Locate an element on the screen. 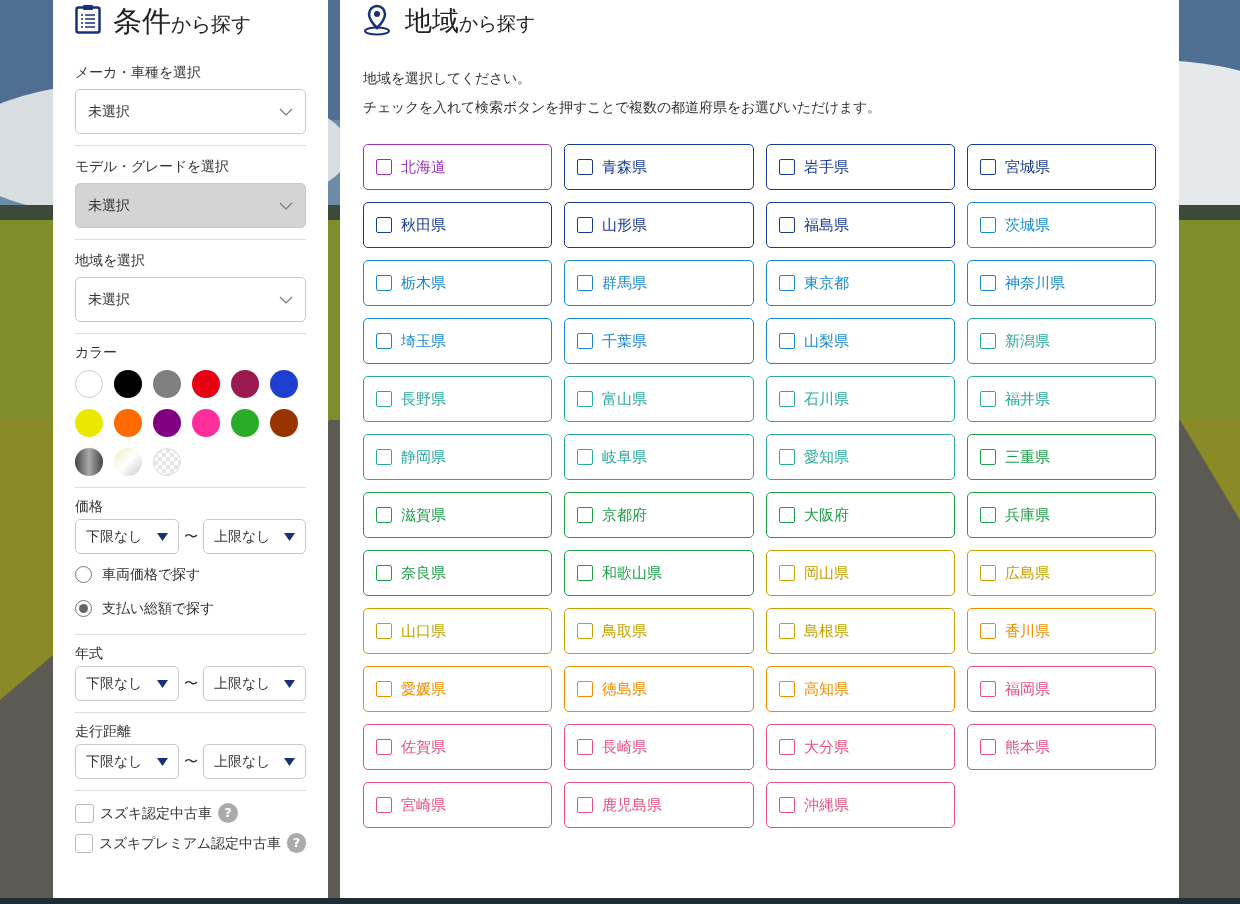 This screenshot has height=904, width=1240. prefecture-option: 愛媛県 is located at coordinates (458, 689).